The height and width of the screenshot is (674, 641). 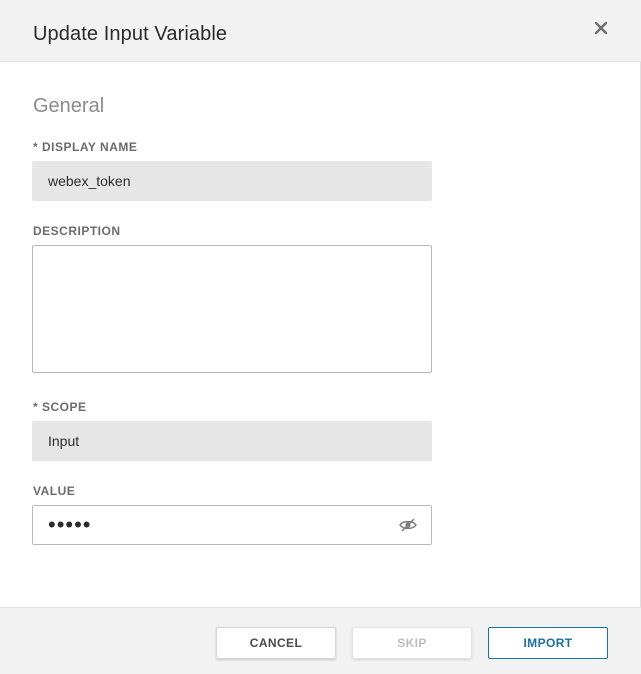 I want to click on value-field: •••••, so click(x=232, y=525).